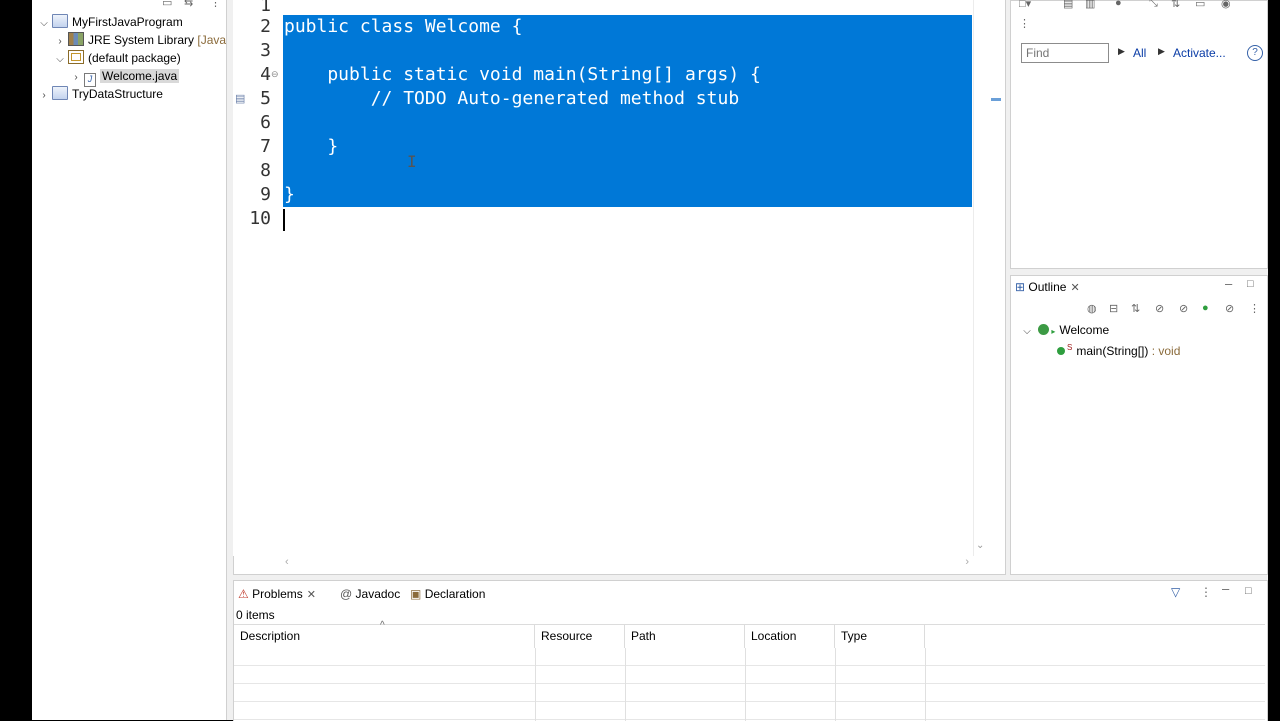 The height and width of the screenshot is (721, 1280). I want to click on fold-collapse-icon: ⊖, so click(275, 74).